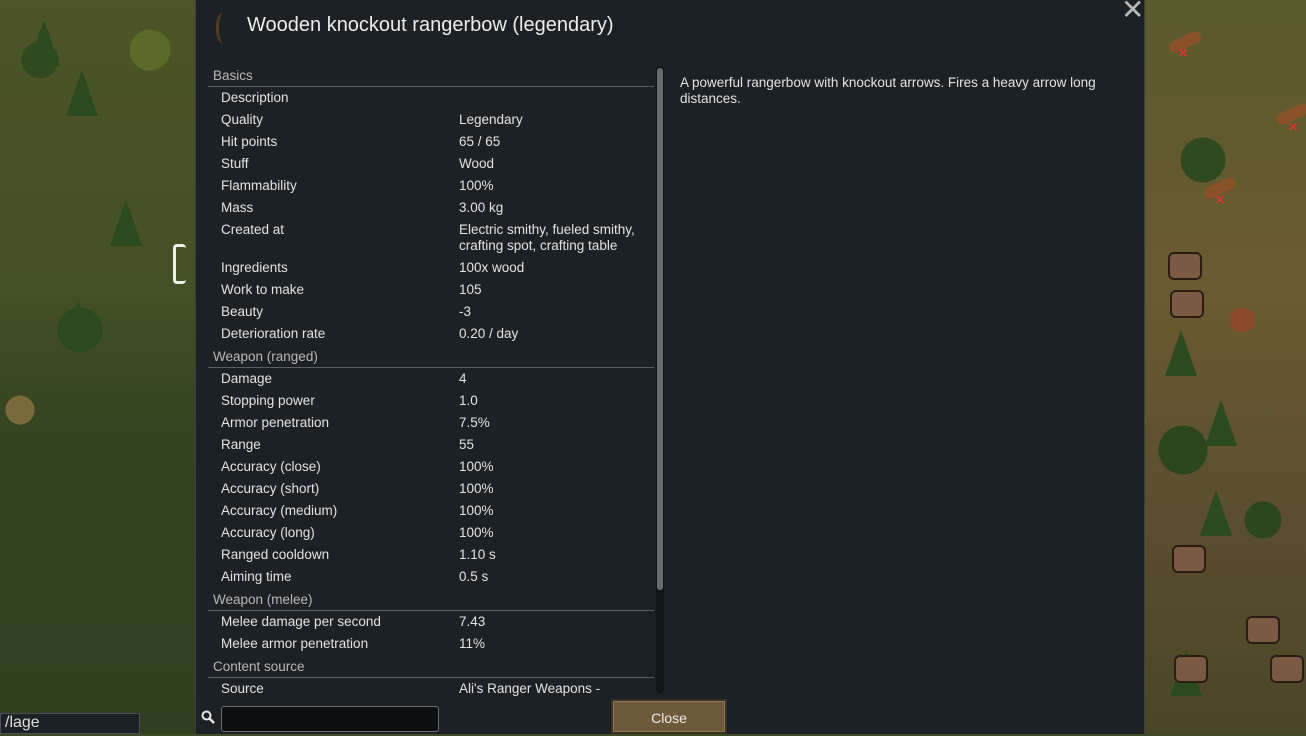 The image size is (1306, 736). I want to click on scrollbar-thumb, so click(660, 329).